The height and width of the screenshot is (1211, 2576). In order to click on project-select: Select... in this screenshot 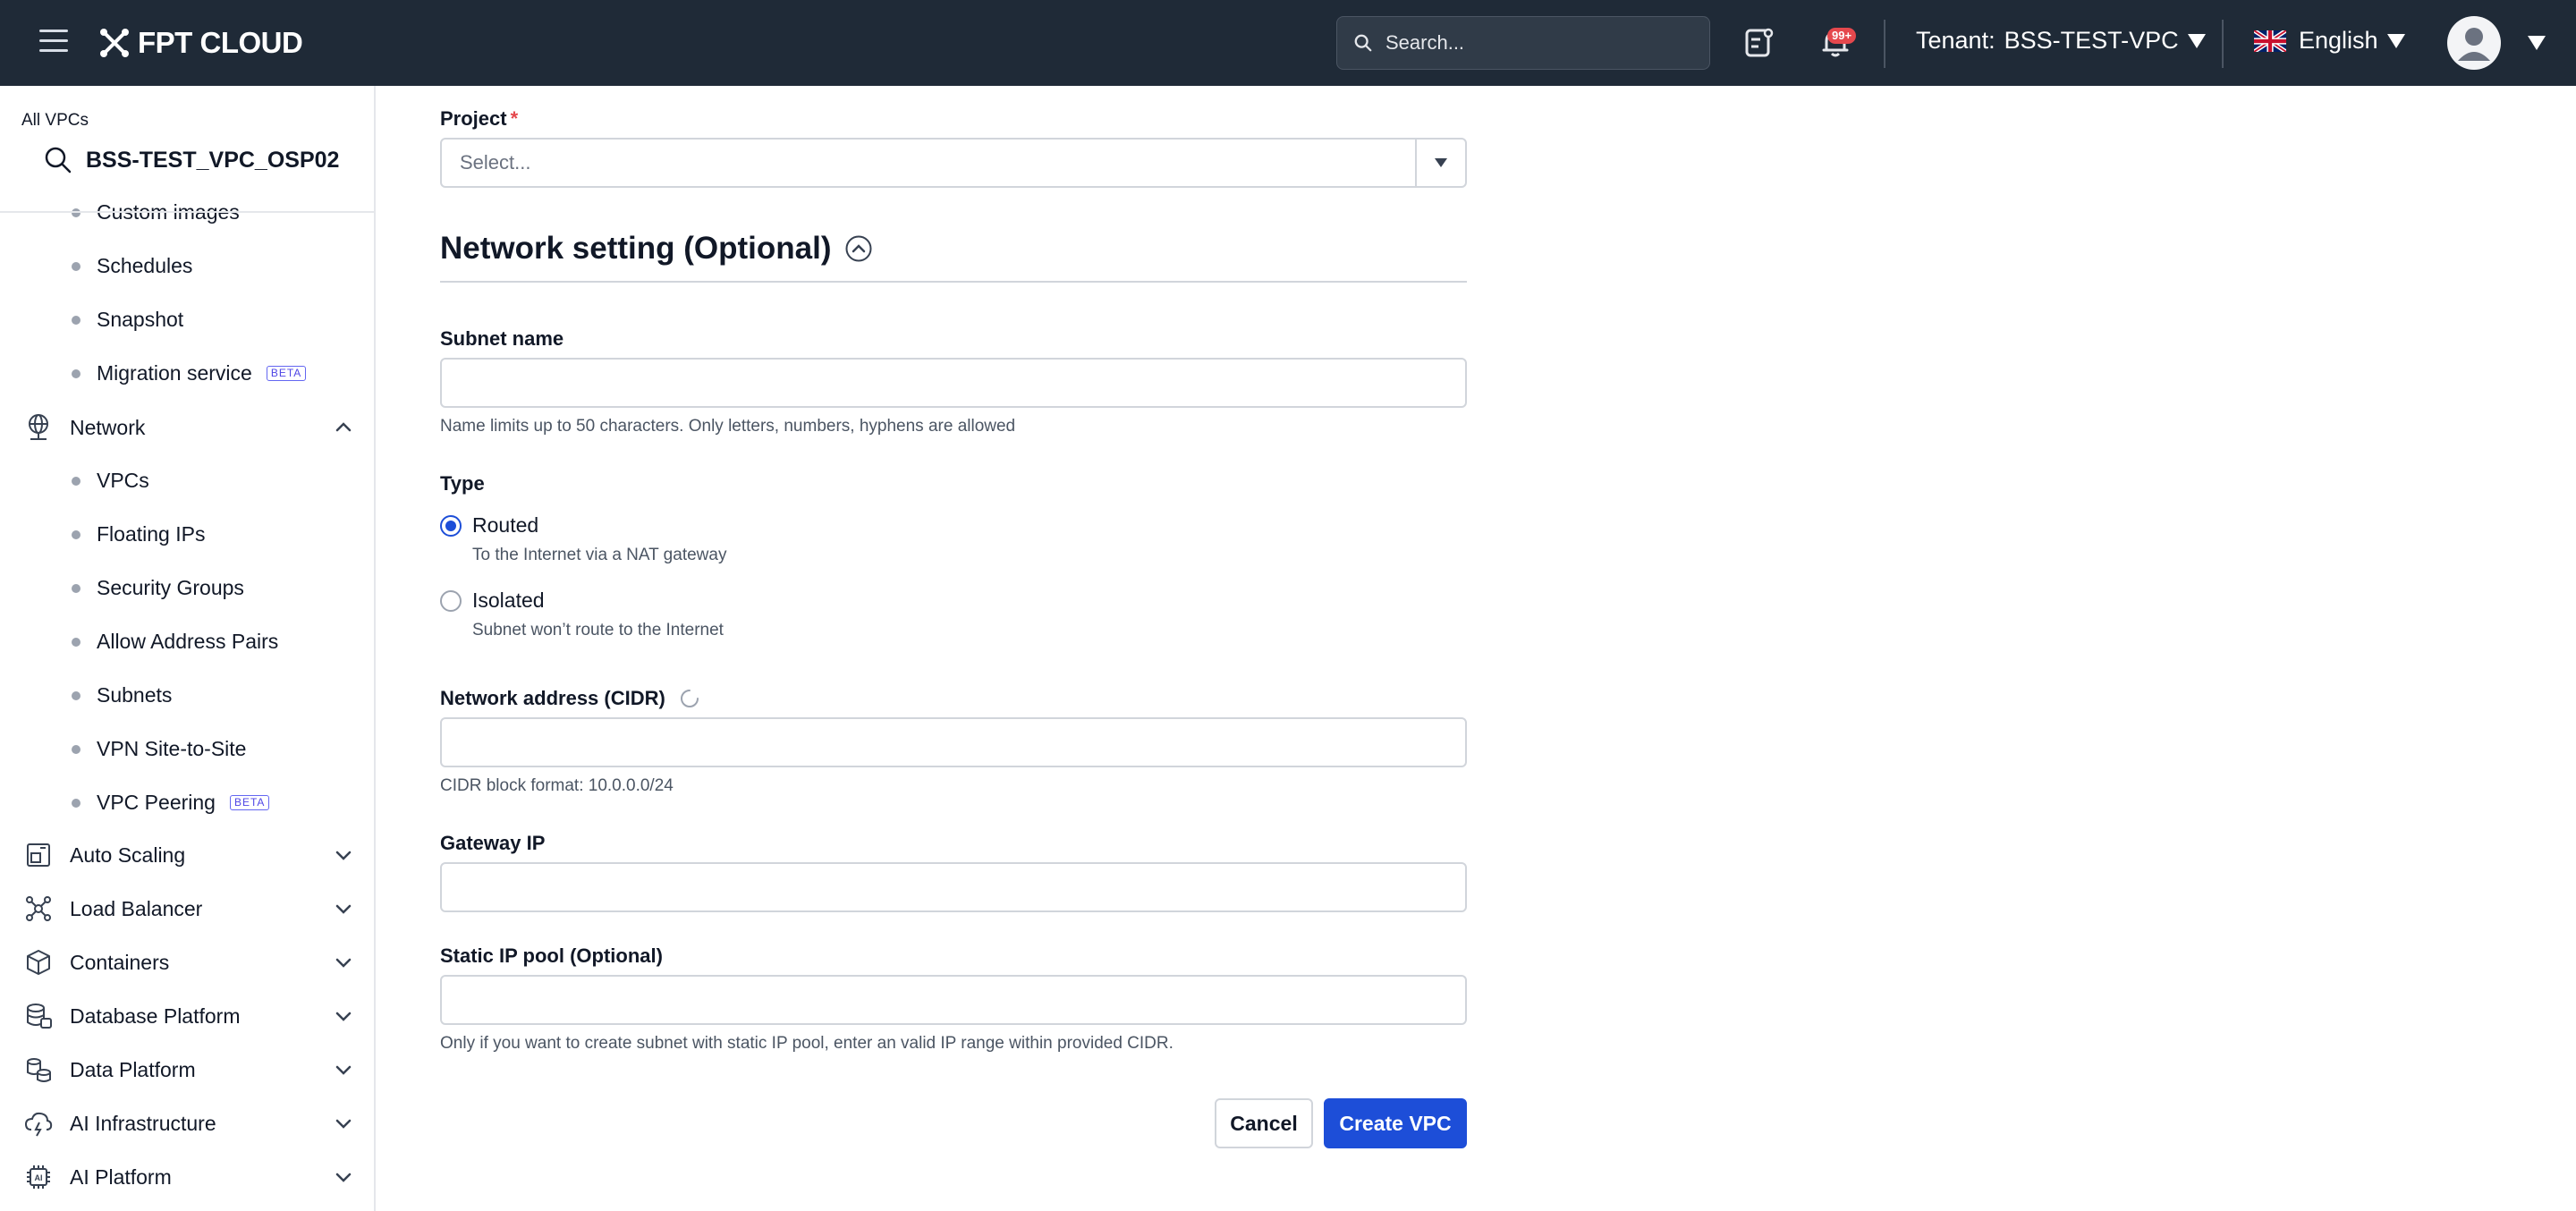, I will do `click(953, 163)`.